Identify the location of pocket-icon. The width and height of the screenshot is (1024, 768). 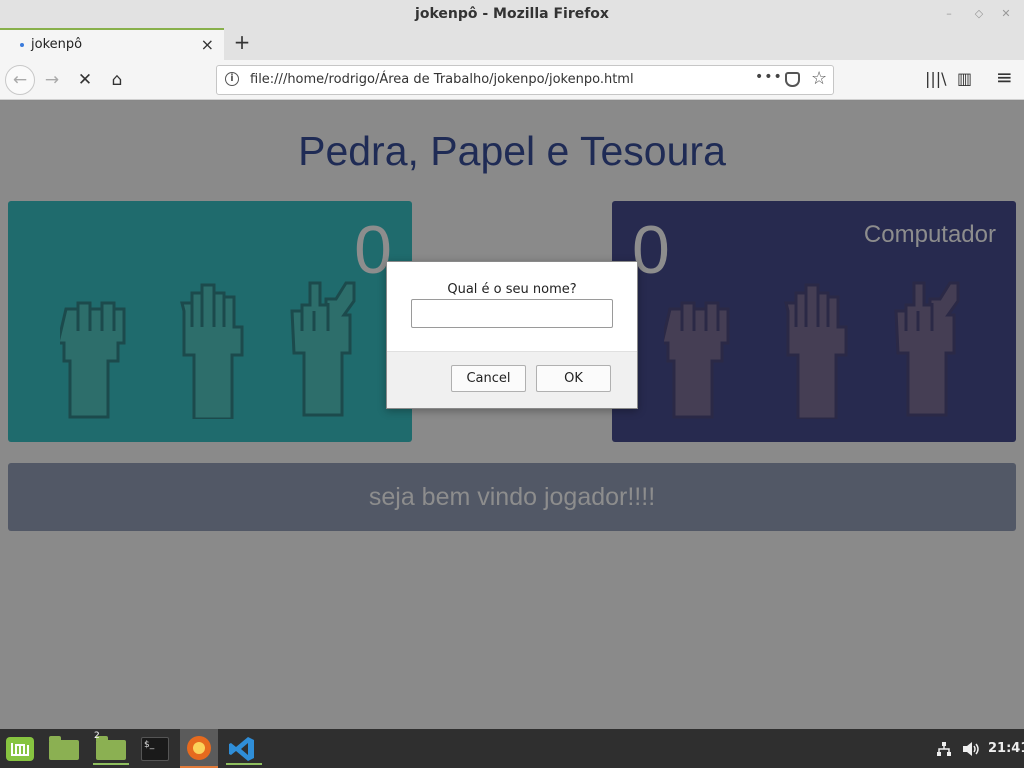
(792, 79).